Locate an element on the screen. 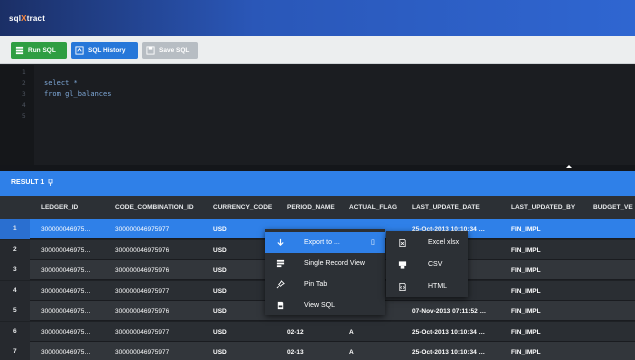  sql-history-button: SQL History is located at coordinates (104, 50).